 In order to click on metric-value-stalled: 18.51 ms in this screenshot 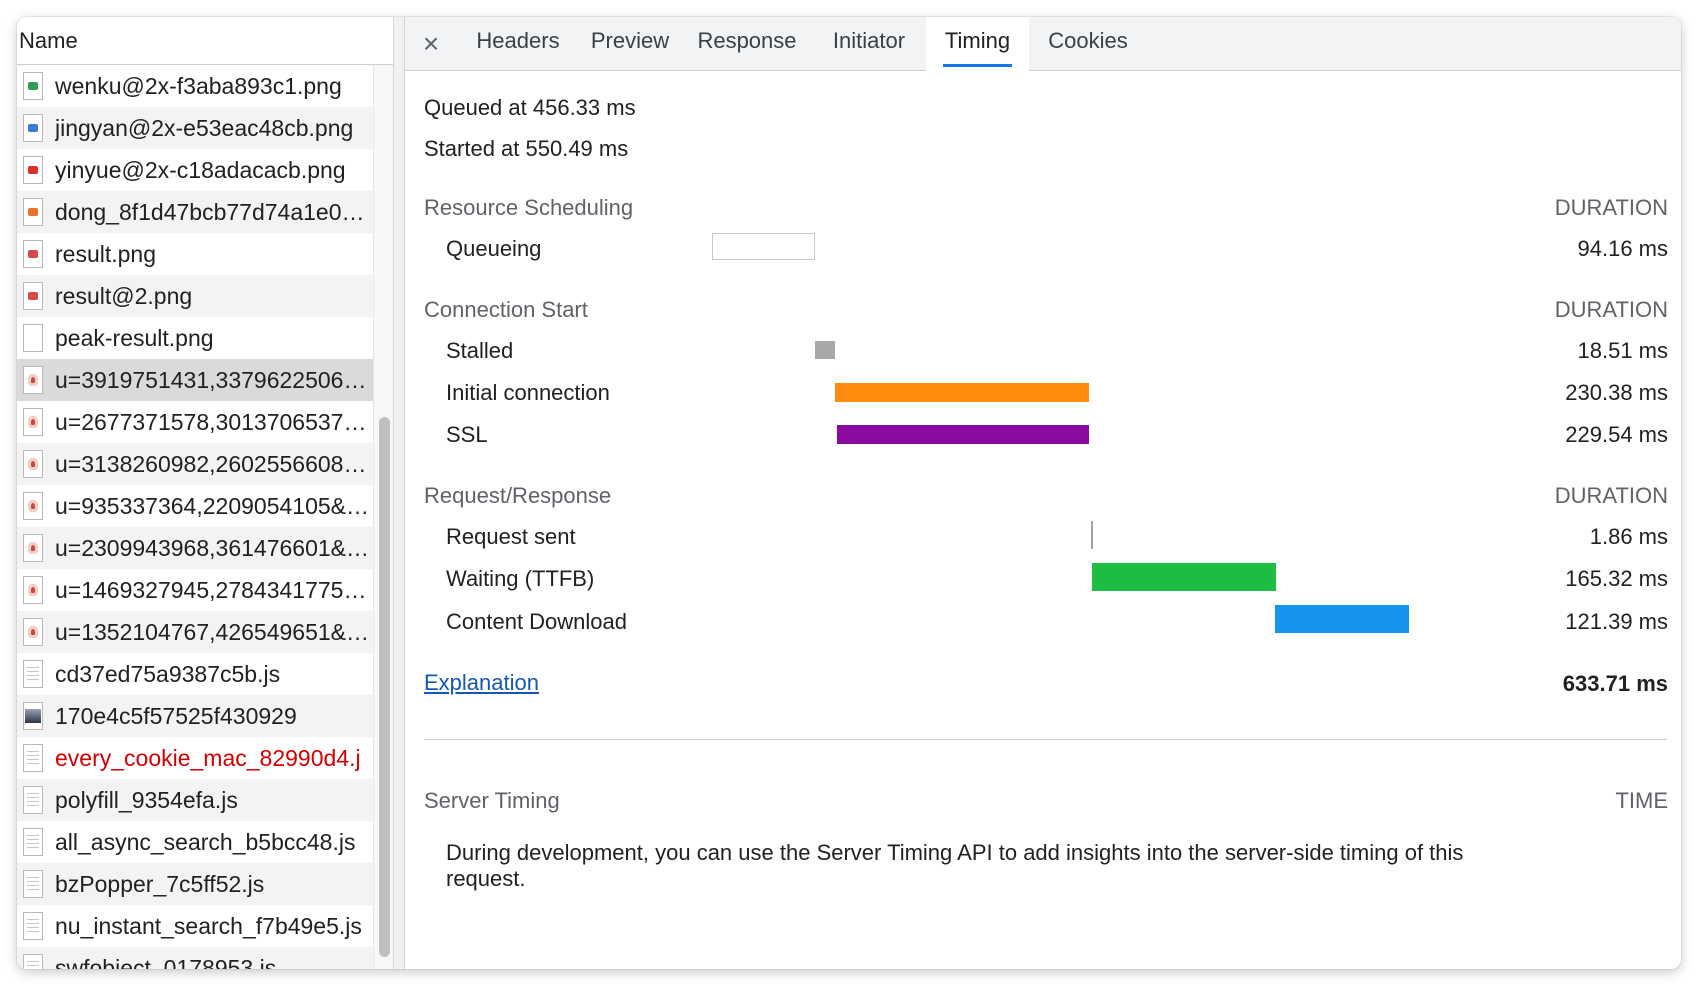, I will do `click(1623, 350)`.